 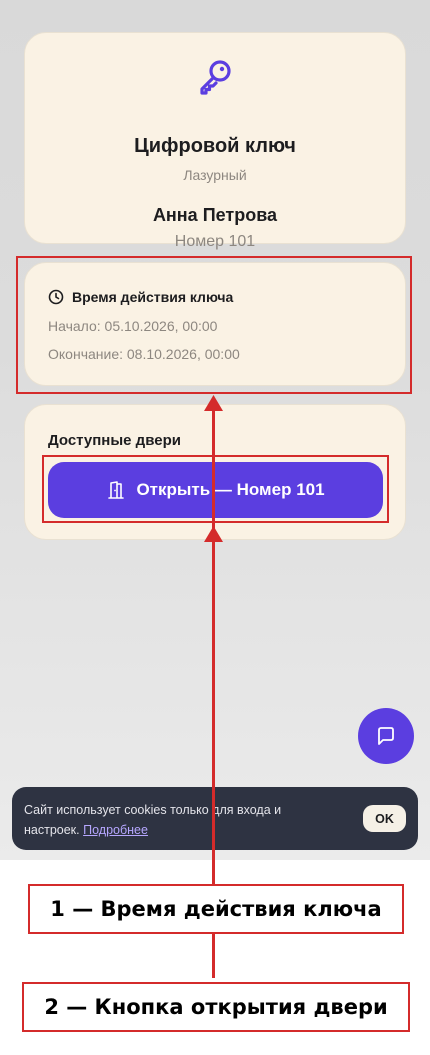 What do you see at coordinates (384, 818) in the screenshot?
I see `cookie-ok-button: OK` at bounding box center [384, 818].